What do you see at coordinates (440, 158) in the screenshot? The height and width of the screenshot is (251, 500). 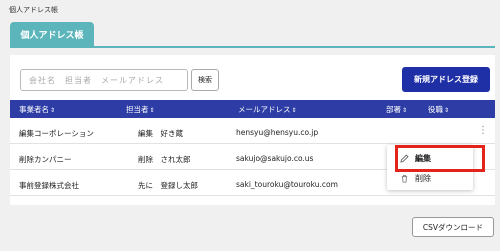 I see `edit-highlight-box` at bounding box center [440, 158].